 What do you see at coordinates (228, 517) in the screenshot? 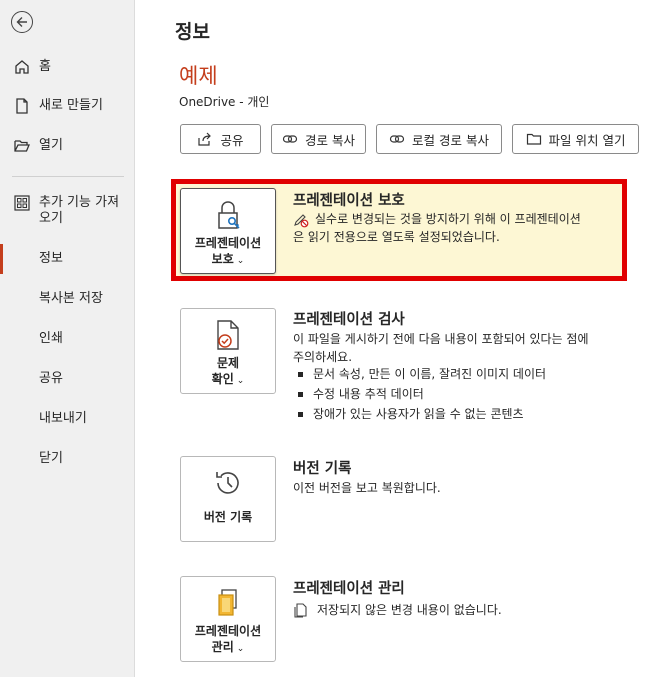
I see `version-history-label: 버전 기록` at bounding box center [228, 517].